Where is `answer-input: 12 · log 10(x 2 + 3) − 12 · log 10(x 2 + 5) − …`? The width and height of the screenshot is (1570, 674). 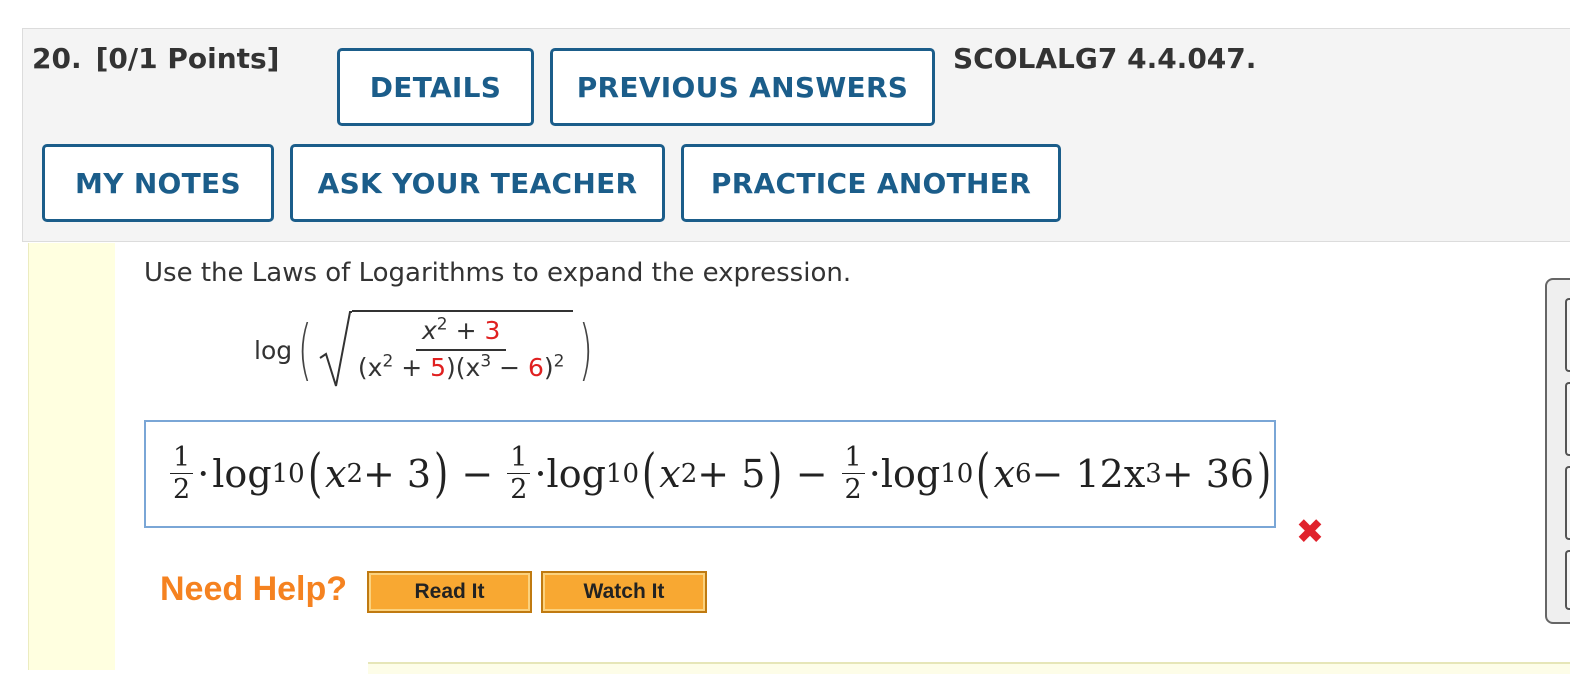
answer-input: 12 · log 10(x 2 + 3) − 12 · log 10(x 2 + 5) − … is located at coordinates (710, 474).